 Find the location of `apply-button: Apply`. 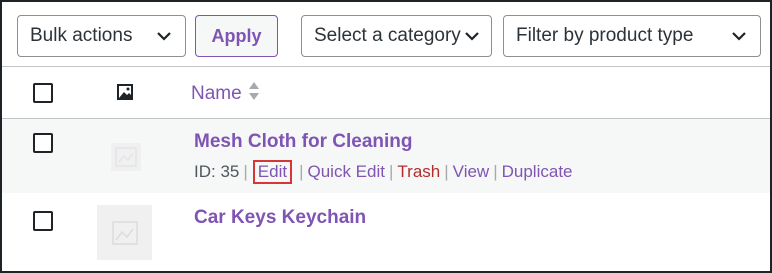

apply-button: Apply is located at coordinates (236, 36).